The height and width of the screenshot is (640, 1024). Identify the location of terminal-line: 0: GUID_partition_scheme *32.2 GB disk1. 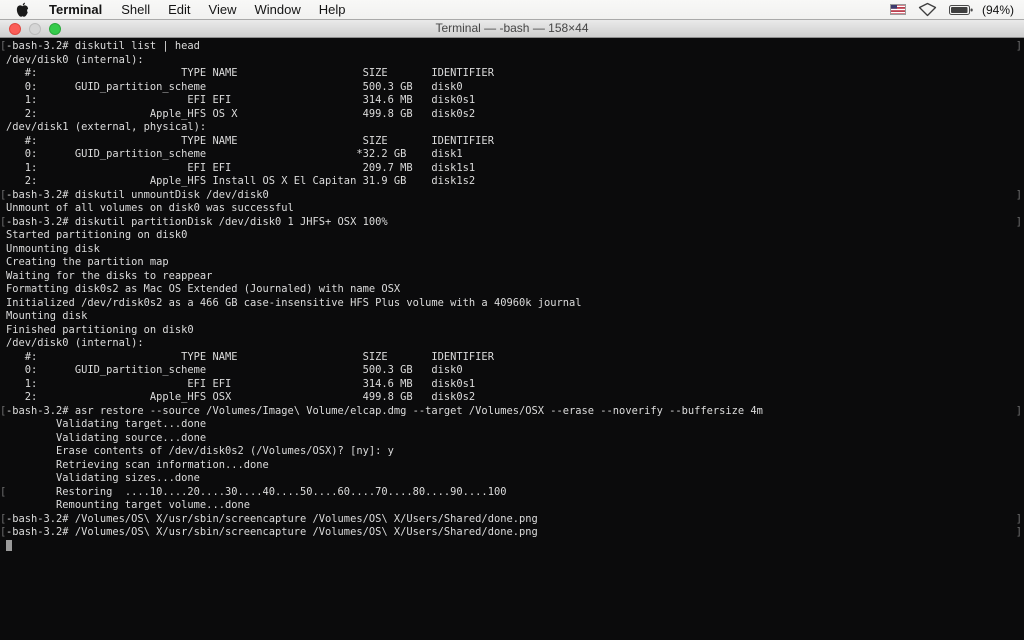
(512, 155).